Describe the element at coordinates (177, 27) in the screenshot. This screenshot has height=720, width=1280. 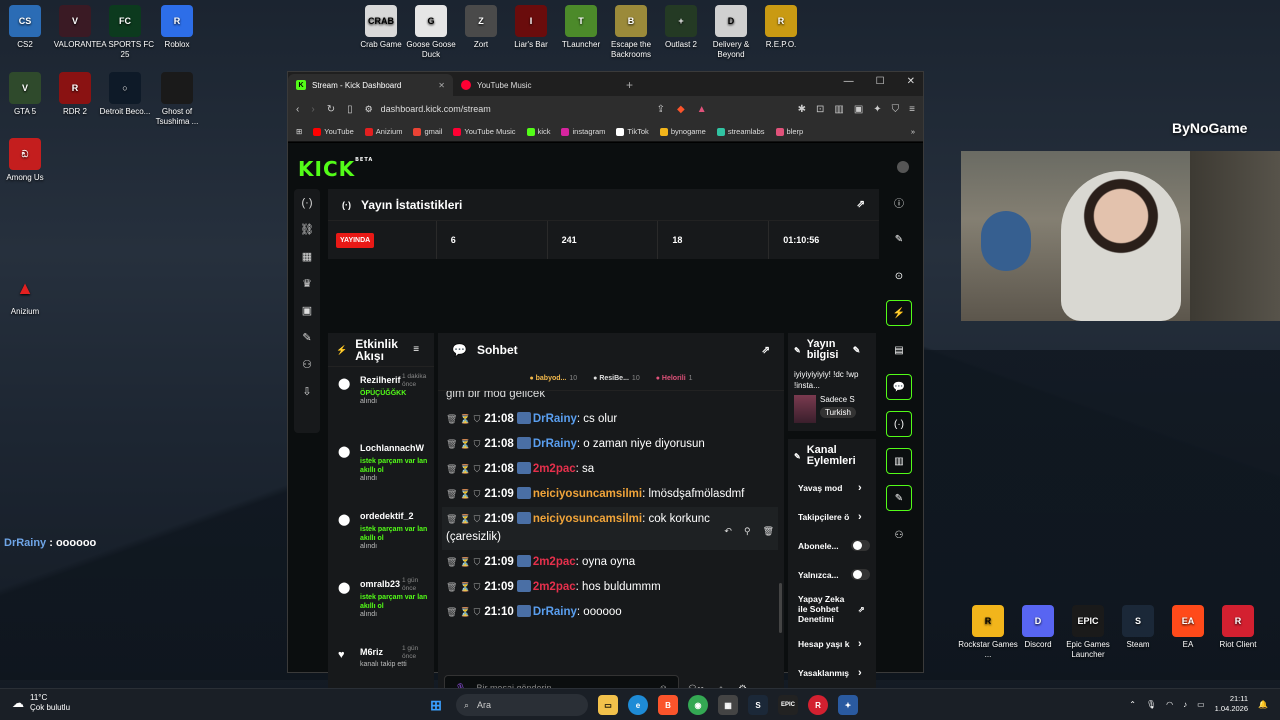
I see `desktop-shortcut: R Roblox` at that location.